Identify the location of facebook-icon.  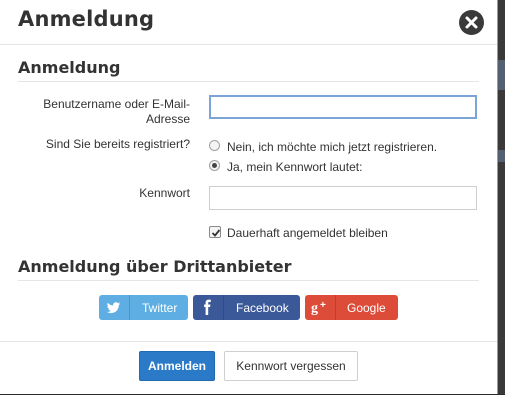
(208, 307).